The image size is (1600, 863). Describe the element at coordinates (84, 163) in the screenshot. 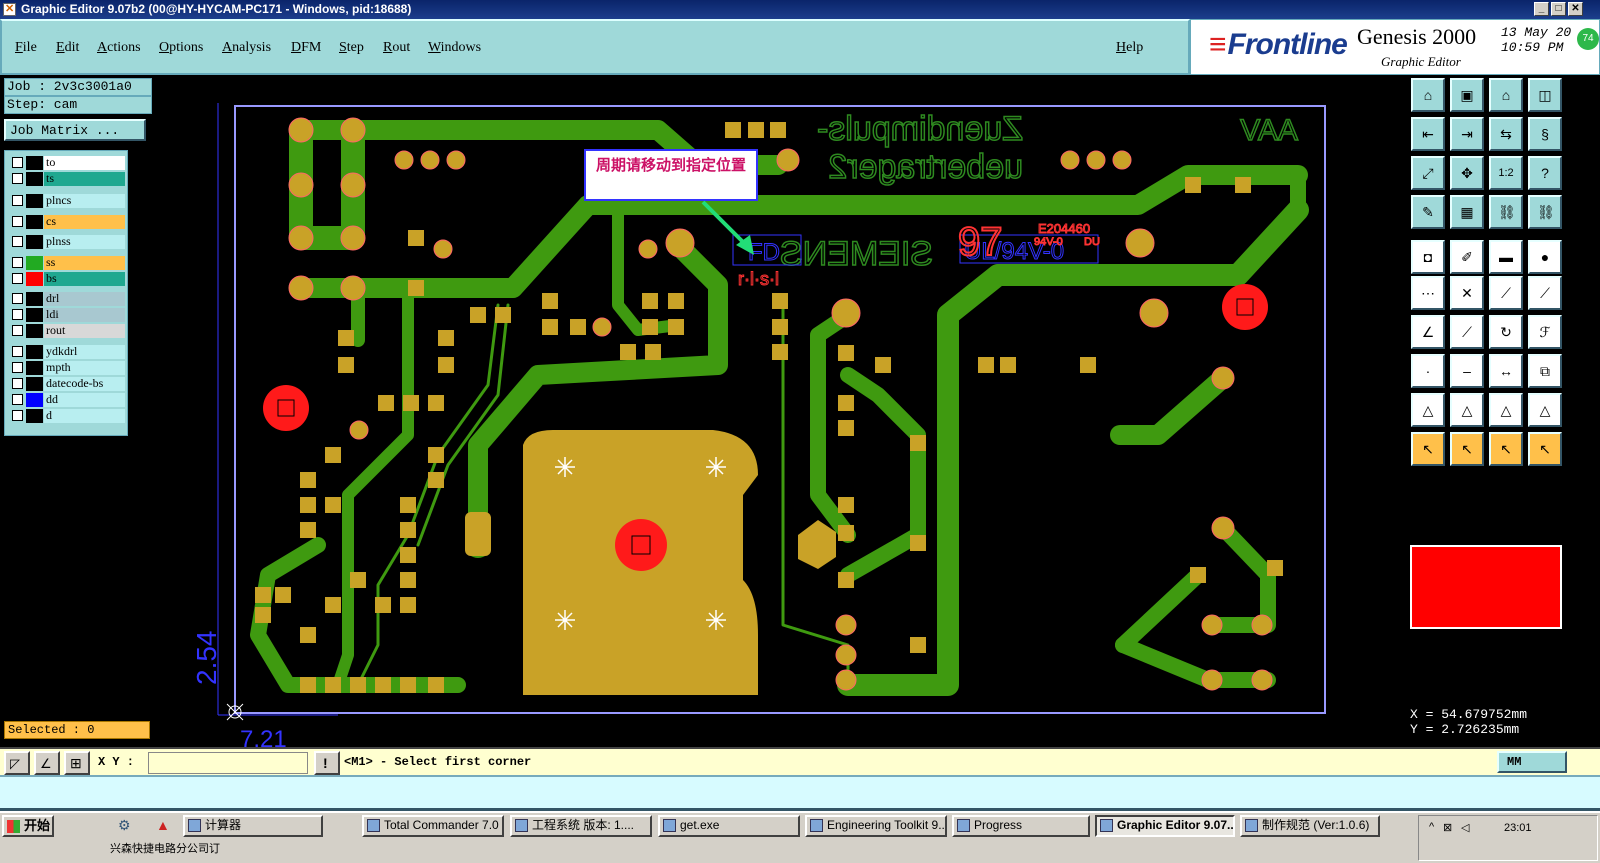

I see `layer-name: to` at that location.